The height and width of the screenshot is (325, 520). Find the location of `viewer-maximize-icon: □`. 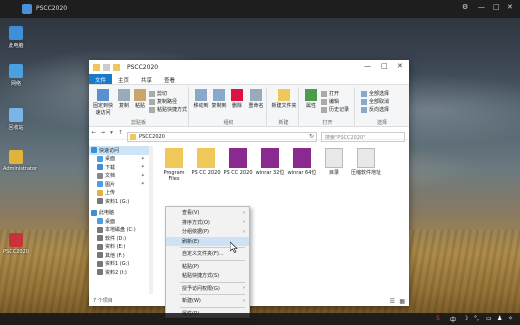

viewer-maximize-icon: □ is located at coordinates (496, 7).